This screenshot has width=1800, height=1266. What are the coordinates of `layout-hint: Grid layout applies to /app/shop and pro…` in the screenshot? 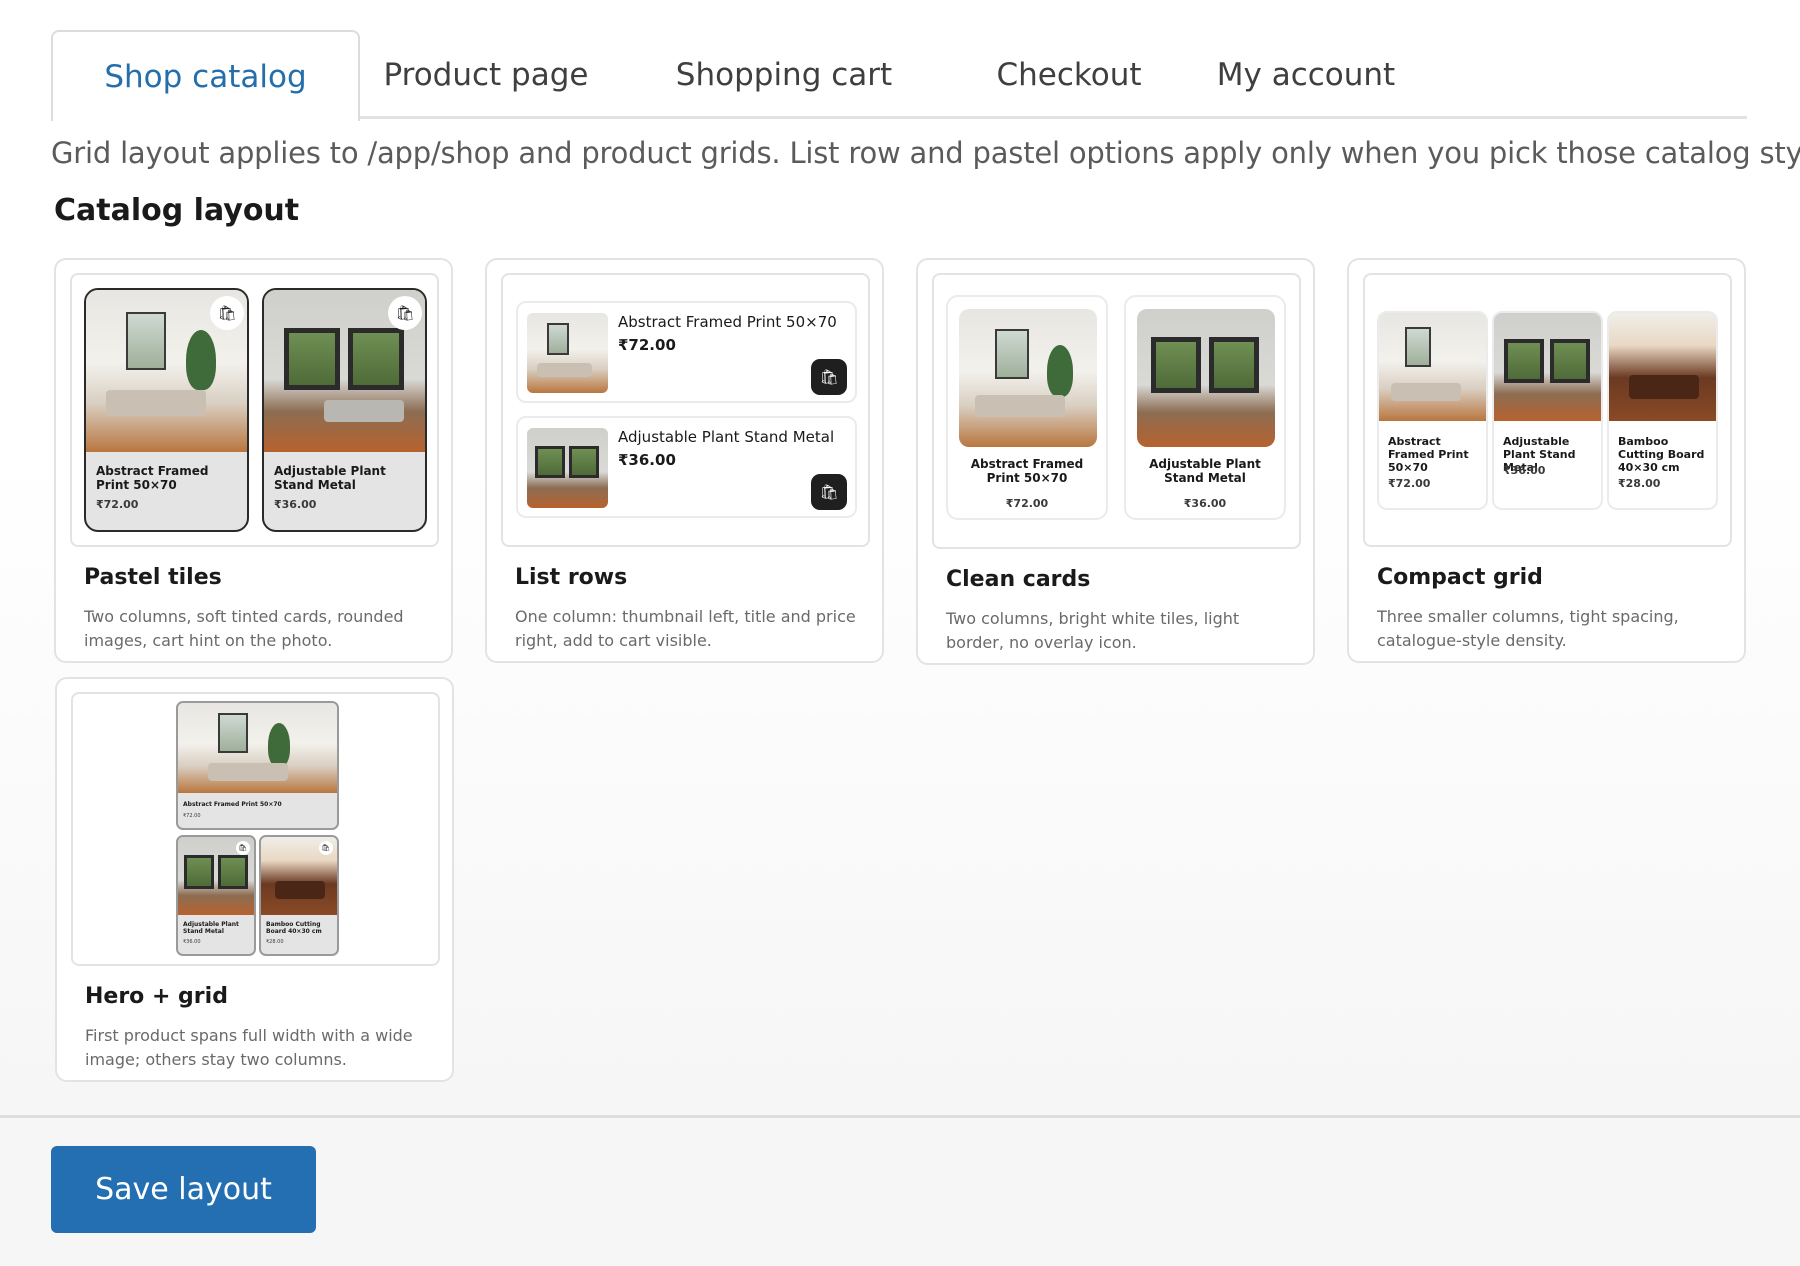 It's located at (925, 153).